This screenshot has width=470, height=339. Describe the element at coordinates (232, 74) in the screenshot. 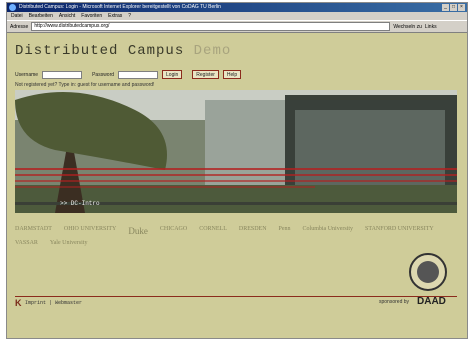

I see `help-button: Help` at that location.